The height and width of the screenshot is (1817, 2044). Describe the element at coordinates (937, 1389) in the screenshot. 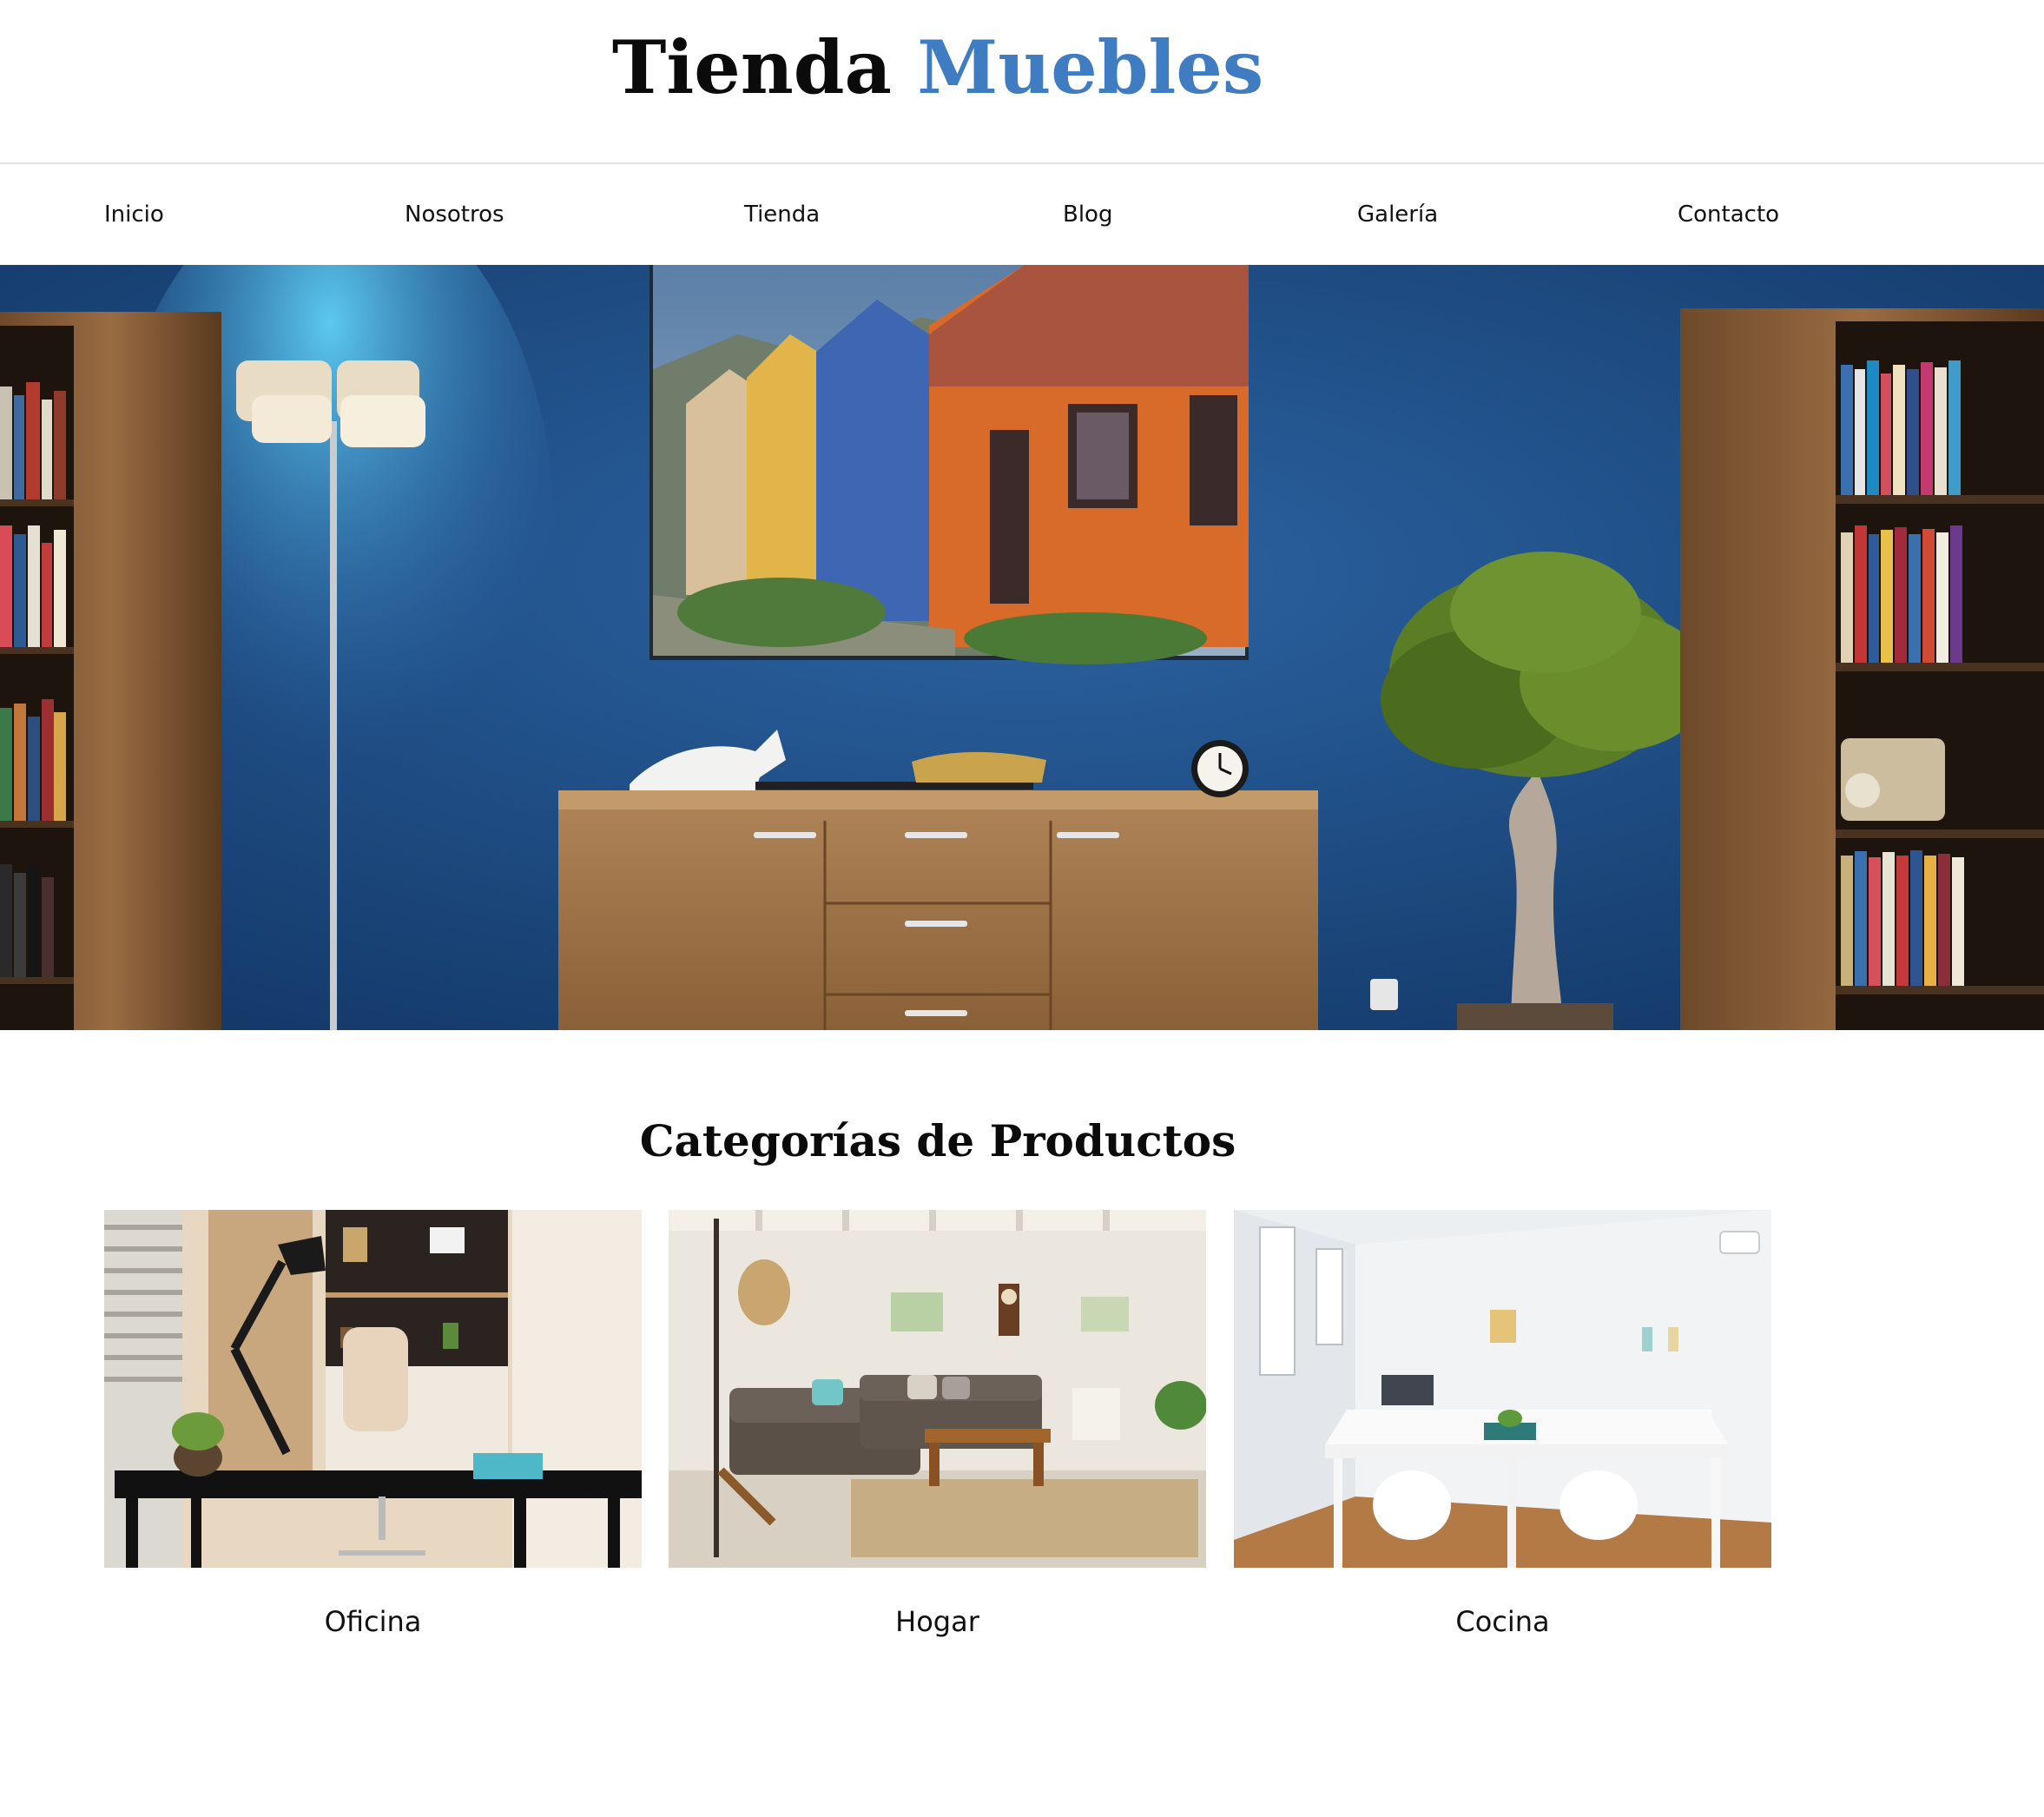

I see `category-image-hogar` at that location.